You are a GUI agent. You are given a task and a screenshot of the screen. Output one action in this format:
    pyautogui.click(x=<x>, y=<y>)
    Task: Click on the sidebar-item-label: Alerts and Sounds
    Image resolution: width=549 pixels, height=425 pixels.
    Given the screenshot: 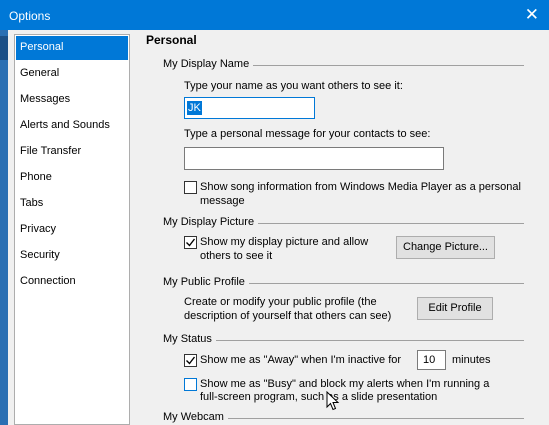 What is the action you would take?
    pyautogui.click(x=65, y=125)
    